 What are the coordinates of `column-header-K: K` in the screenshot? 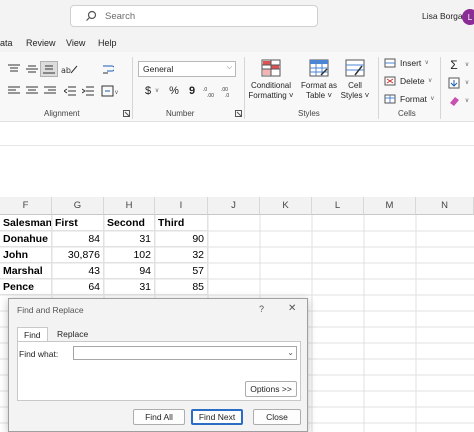 It's located at (286, 206).